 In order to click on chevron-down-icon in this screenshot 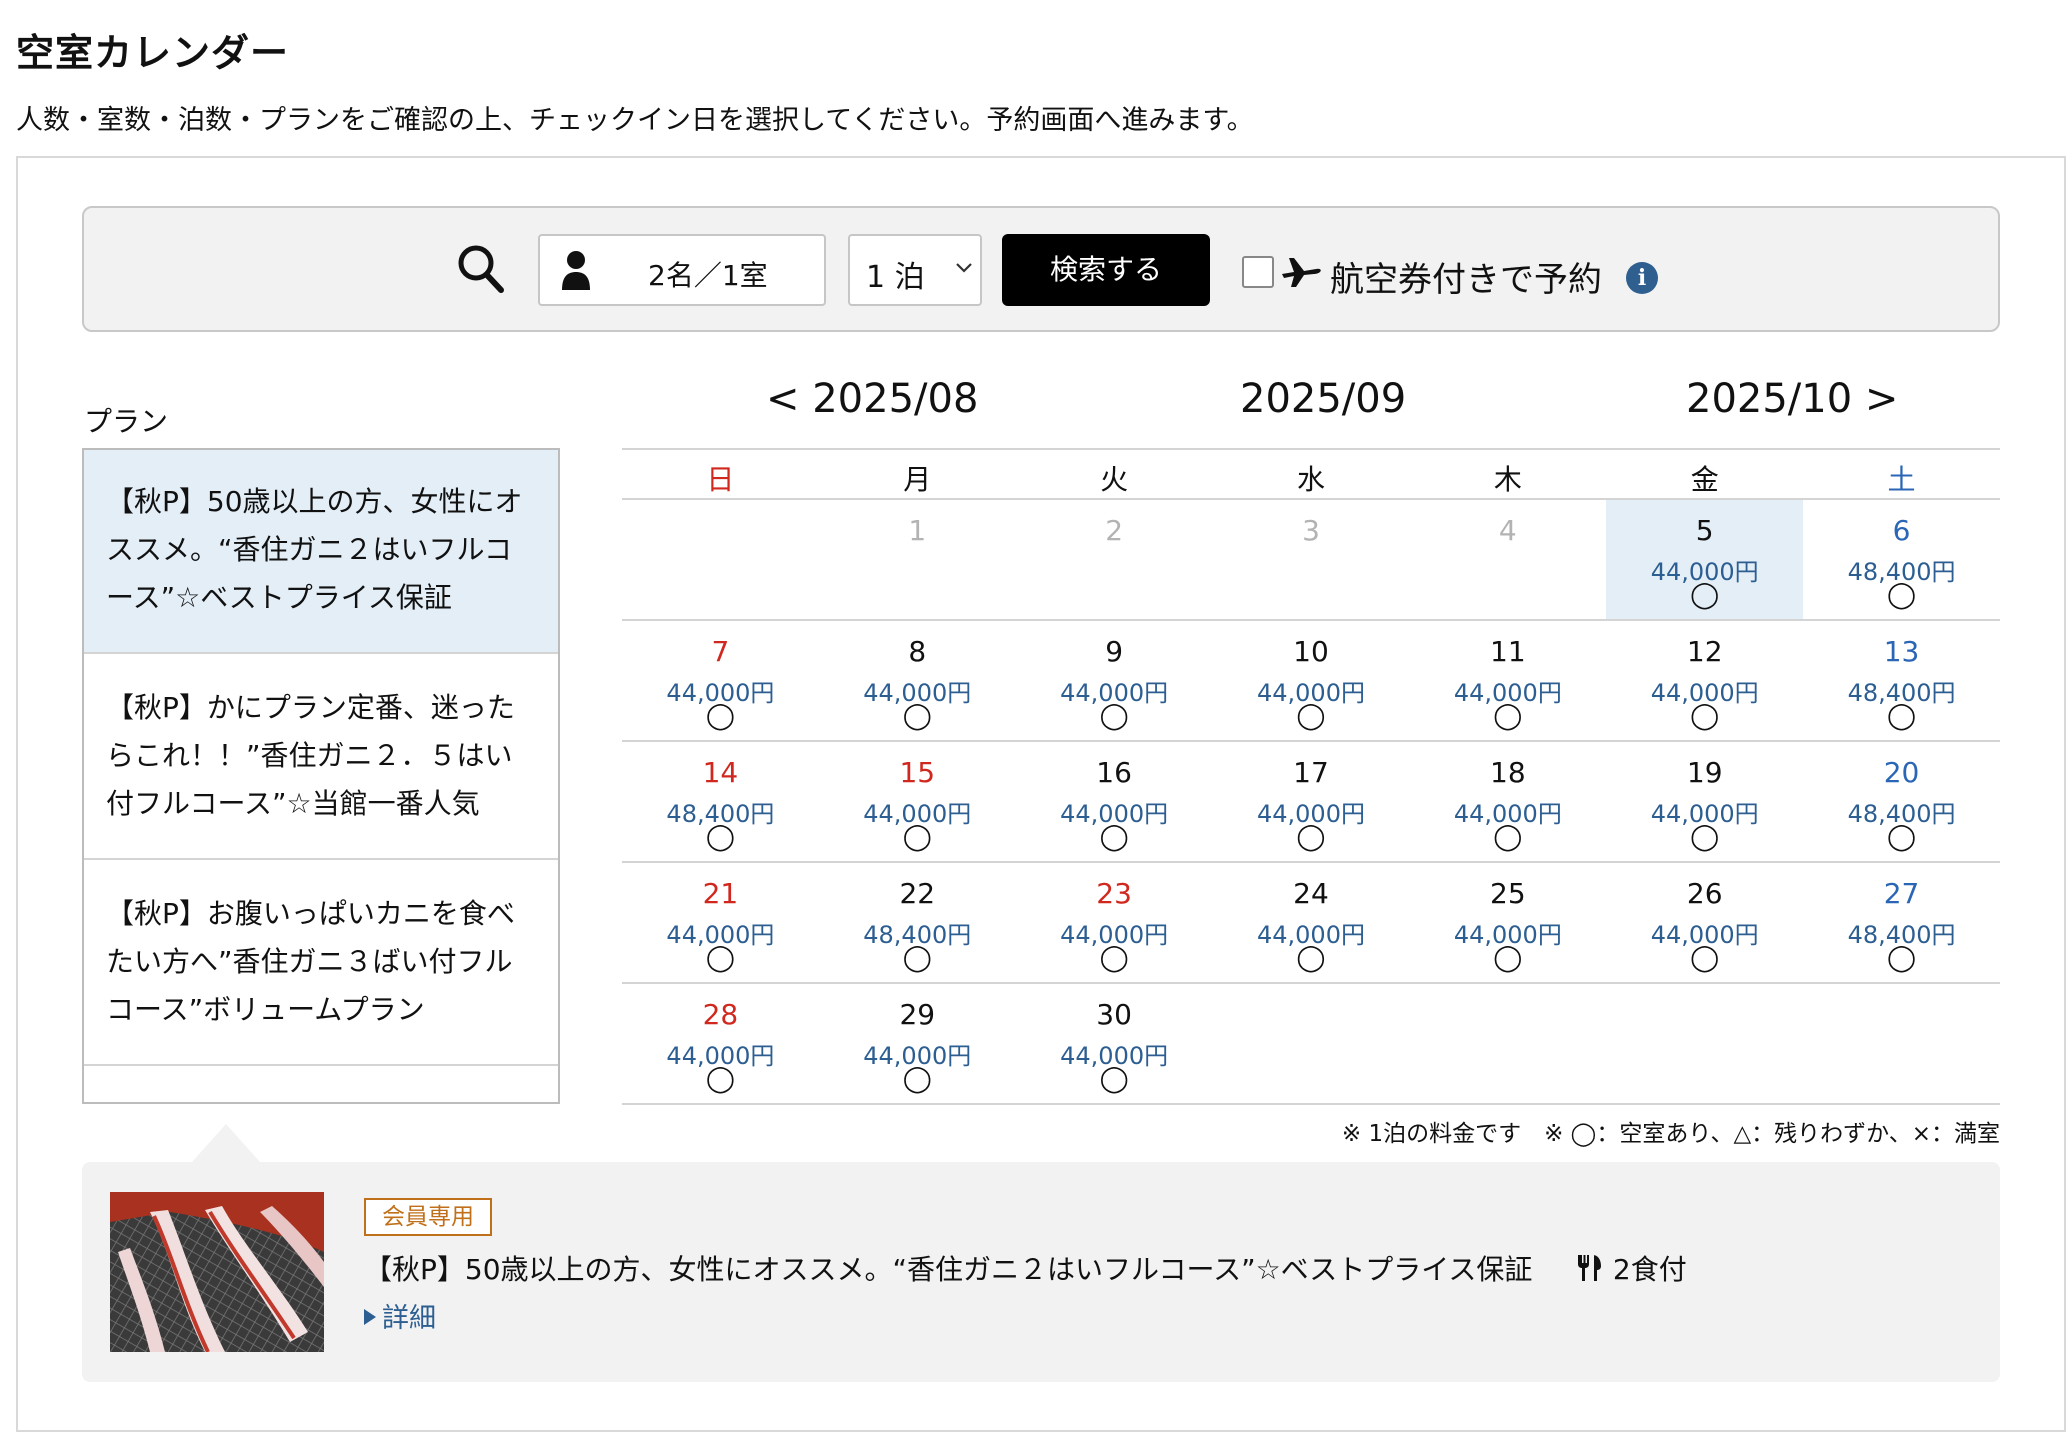, I will do `click(964, 268)`.